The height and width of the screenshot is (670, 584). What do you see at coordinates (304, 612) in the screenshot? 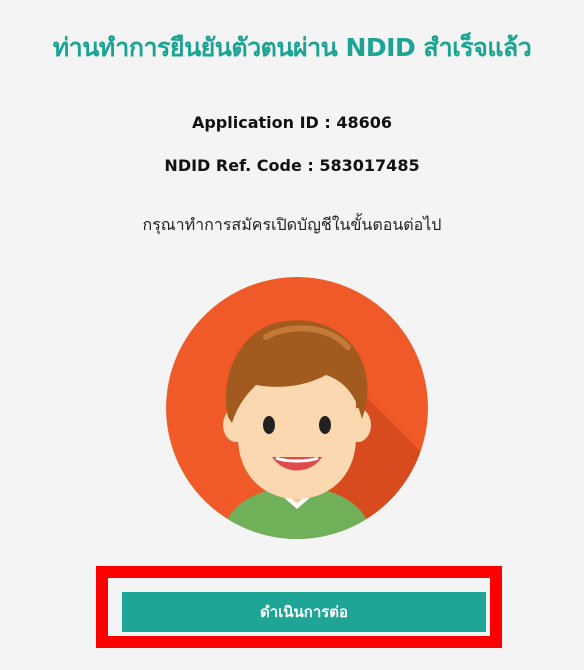
I see `continue-button: ดำเนินการต่อ` at bounding box center [304, 612].